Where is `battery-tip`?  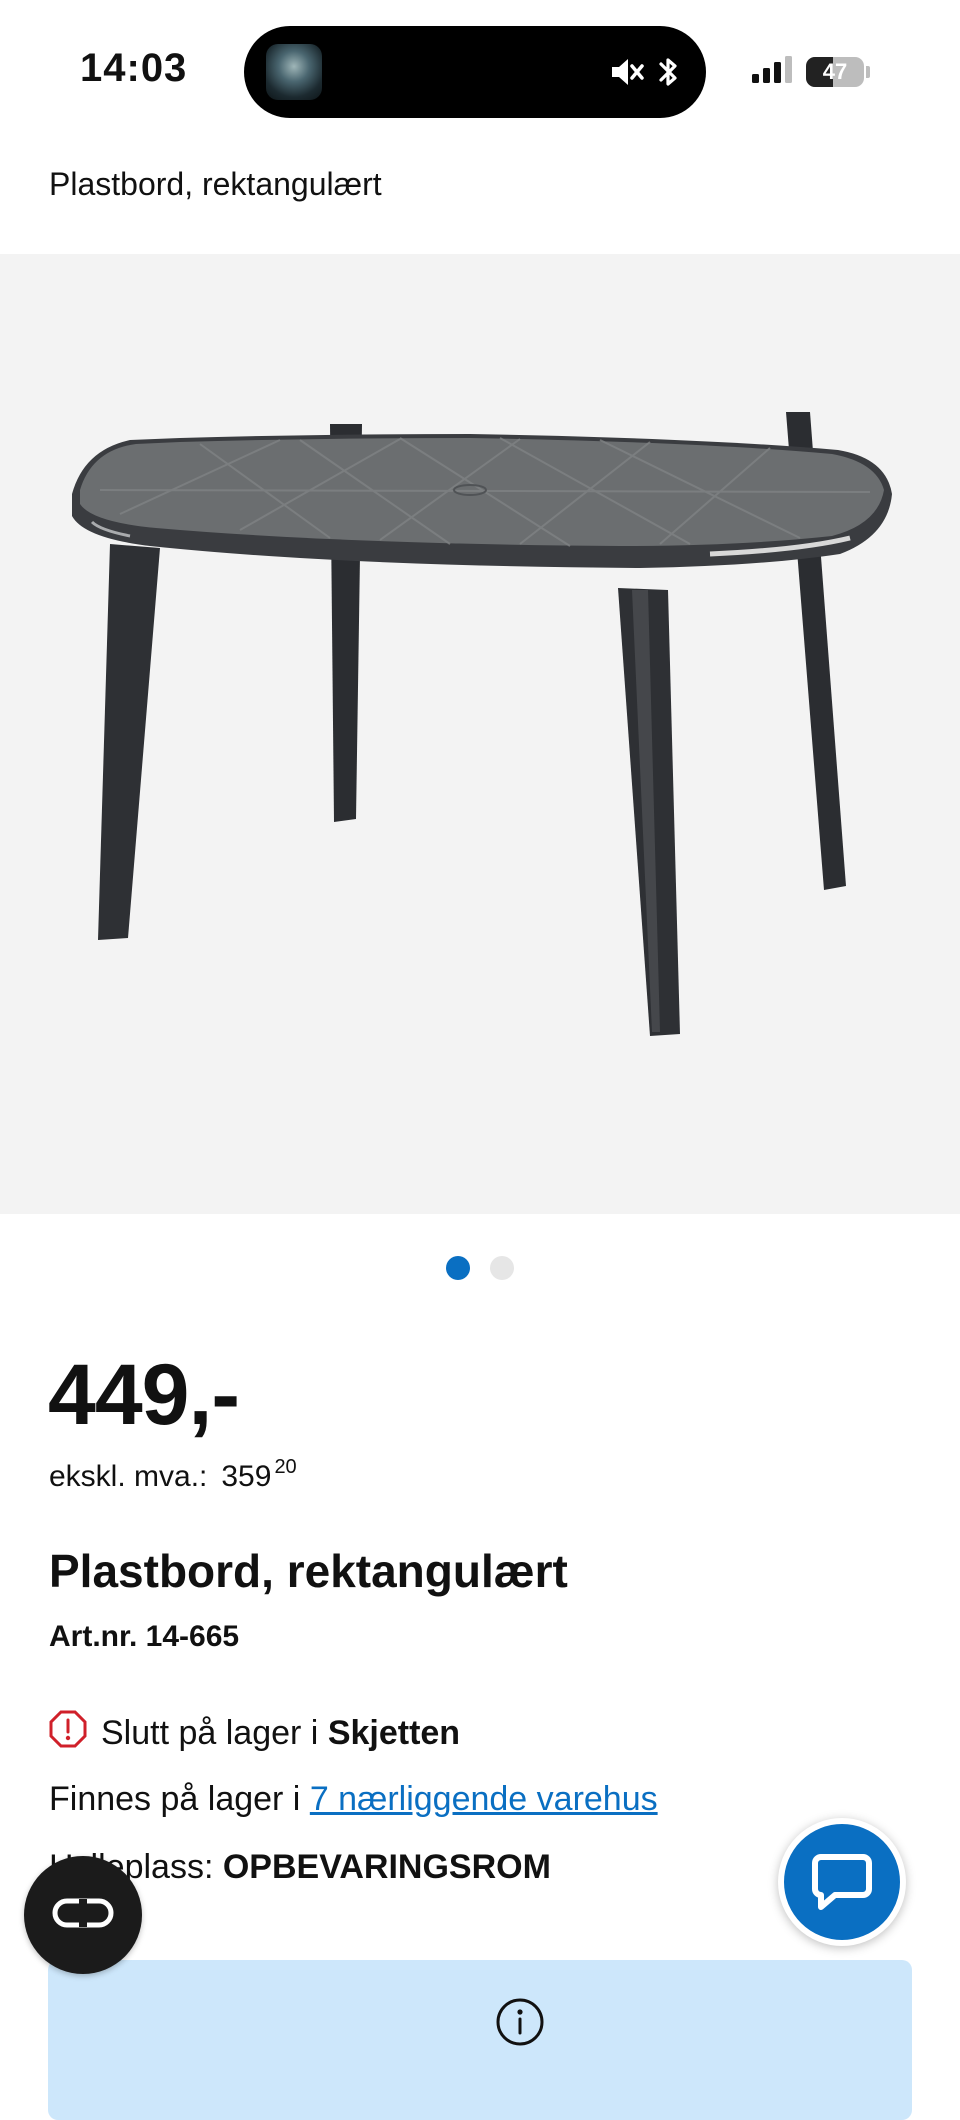
battery-tip is located at coordinates (868, 71).